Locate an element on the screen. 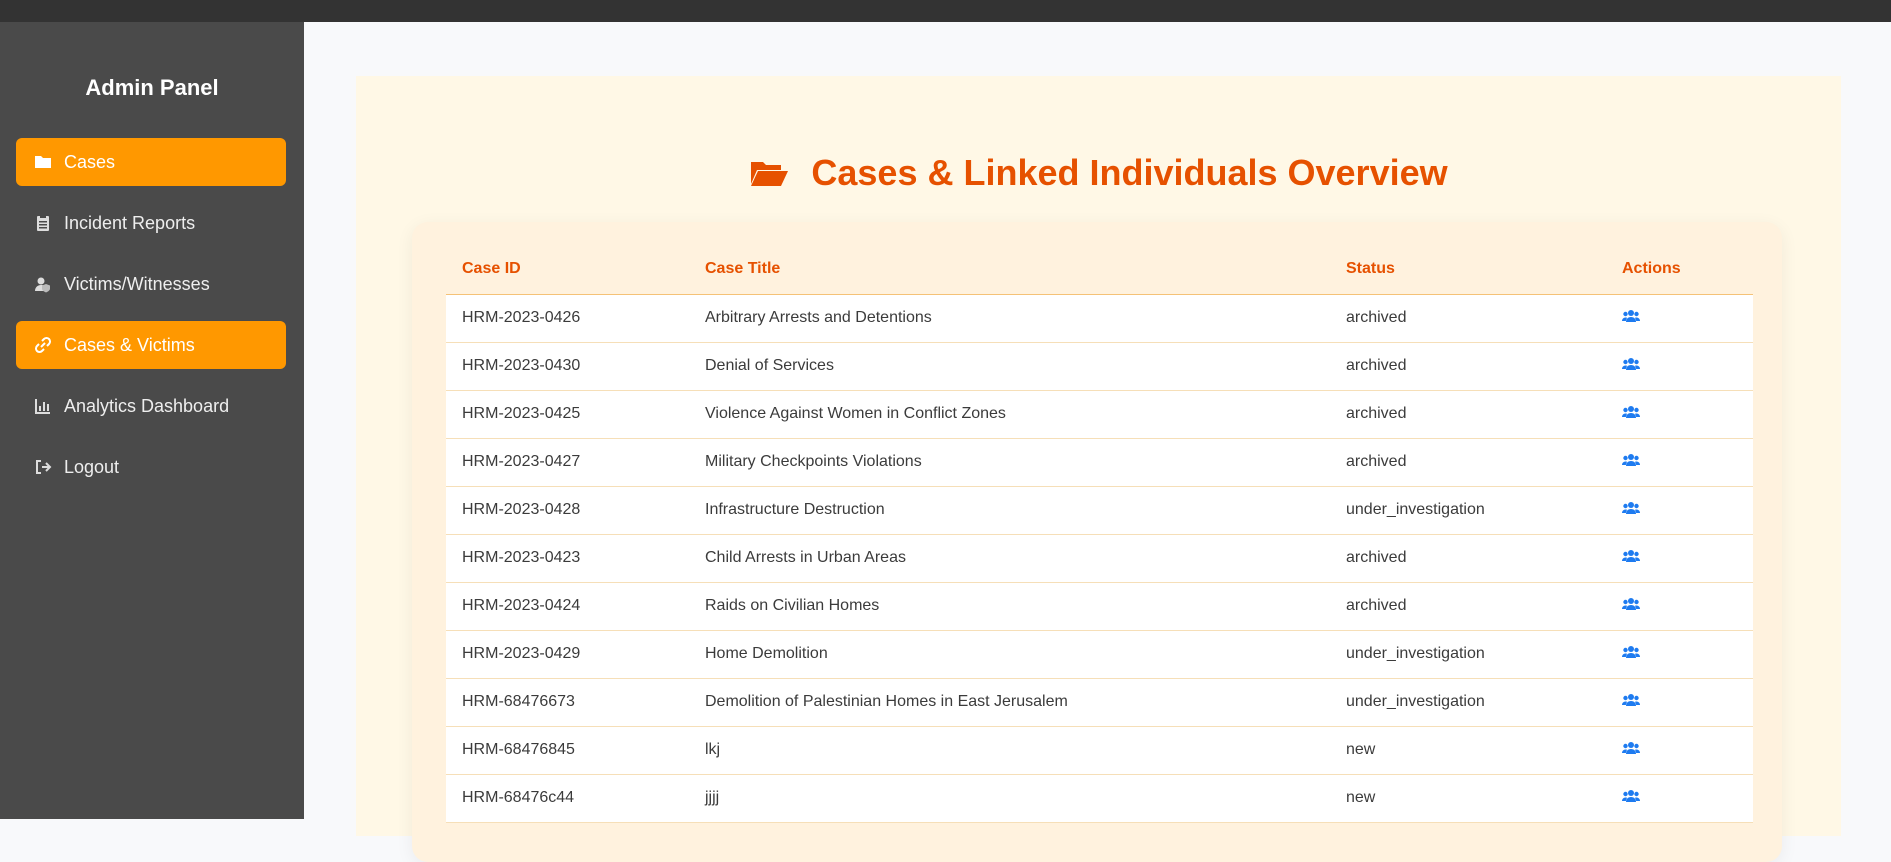 Image resolution: width=1891 pixels, height=862 pixels. chart-icon is located at coordinates (43, 406).